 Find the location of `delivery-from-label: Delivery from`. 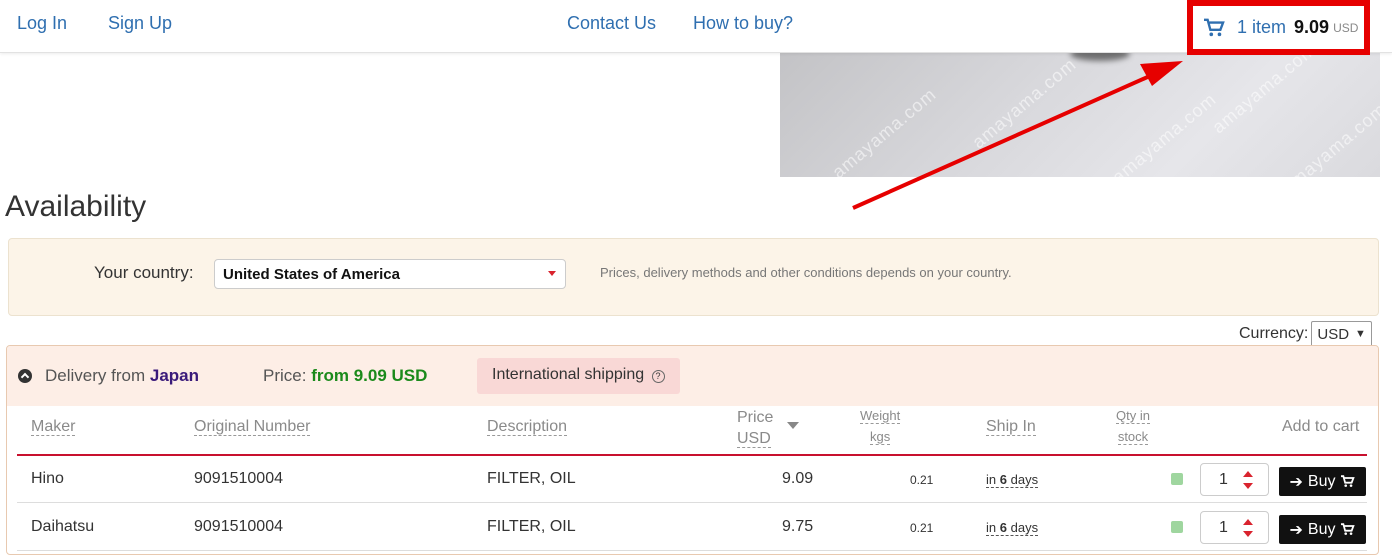

delivery-from-label: Delivery from is located at coordinates (95, 375).